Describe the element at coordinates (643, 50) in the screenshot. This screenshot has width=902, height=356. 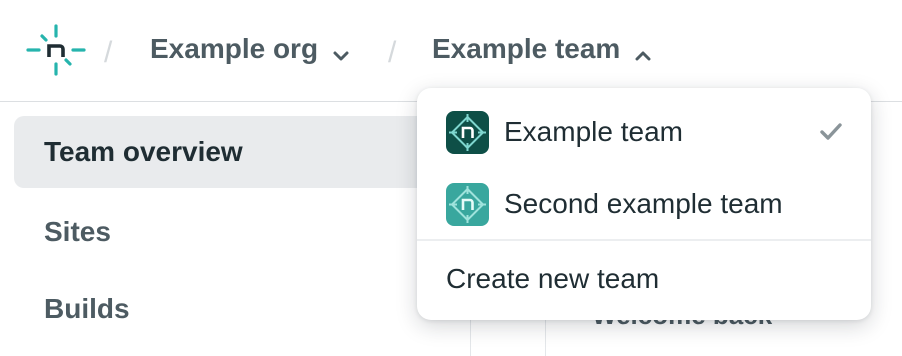
I see `chevron-up-icon` at that location.